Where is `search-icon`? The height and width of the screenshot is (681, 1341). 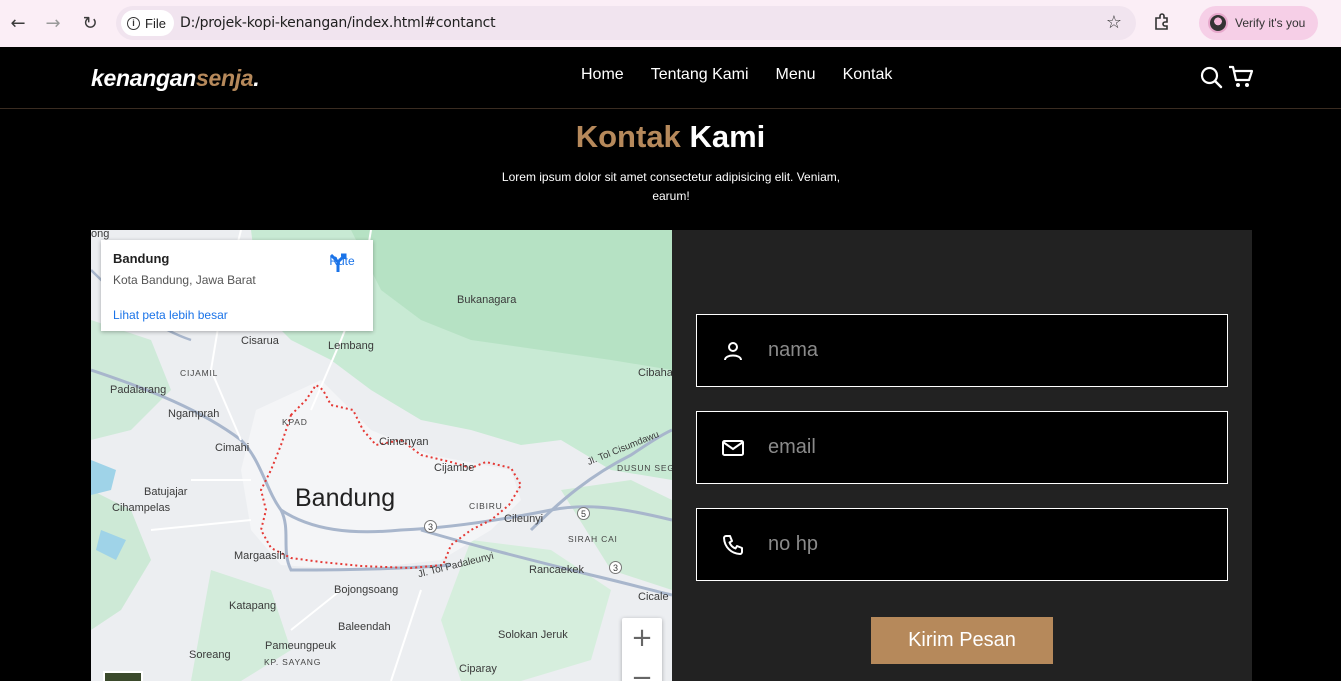 search-icon is located at coordinates (1211, 79).